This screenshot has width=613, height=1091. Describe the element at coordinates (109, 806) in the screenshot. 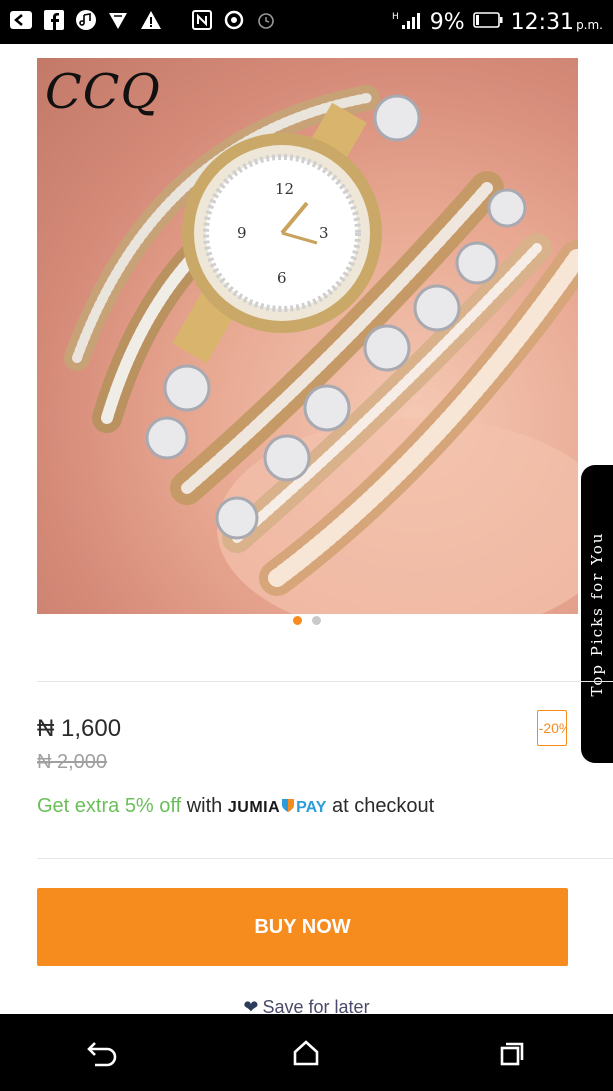

I see `promo-prefix: Get extra 5% off` at that location.